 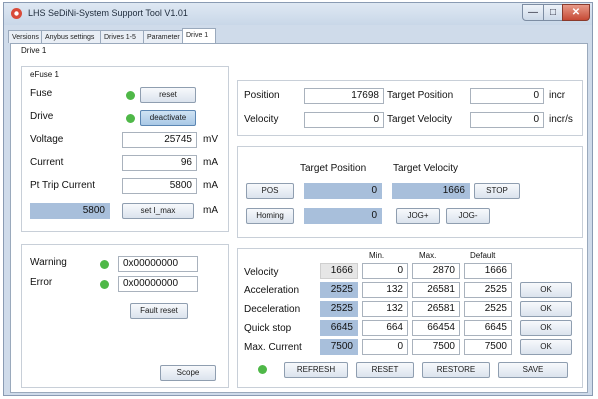 I want to click on tab-versions: Versions, so click(x=25, y=36).